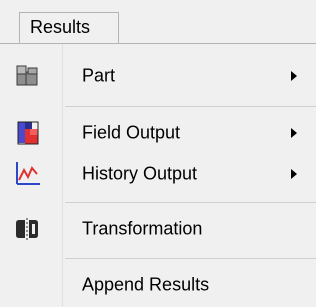  I want to click on menu-item-append-results: Append Results, so click(158, 285).